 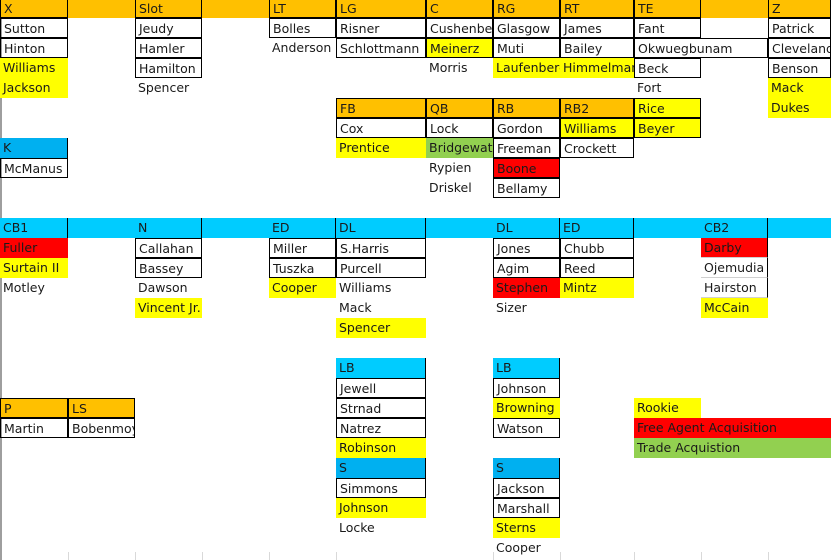 I want to click on player-cell: Beyer, so click(x=667, y=128).